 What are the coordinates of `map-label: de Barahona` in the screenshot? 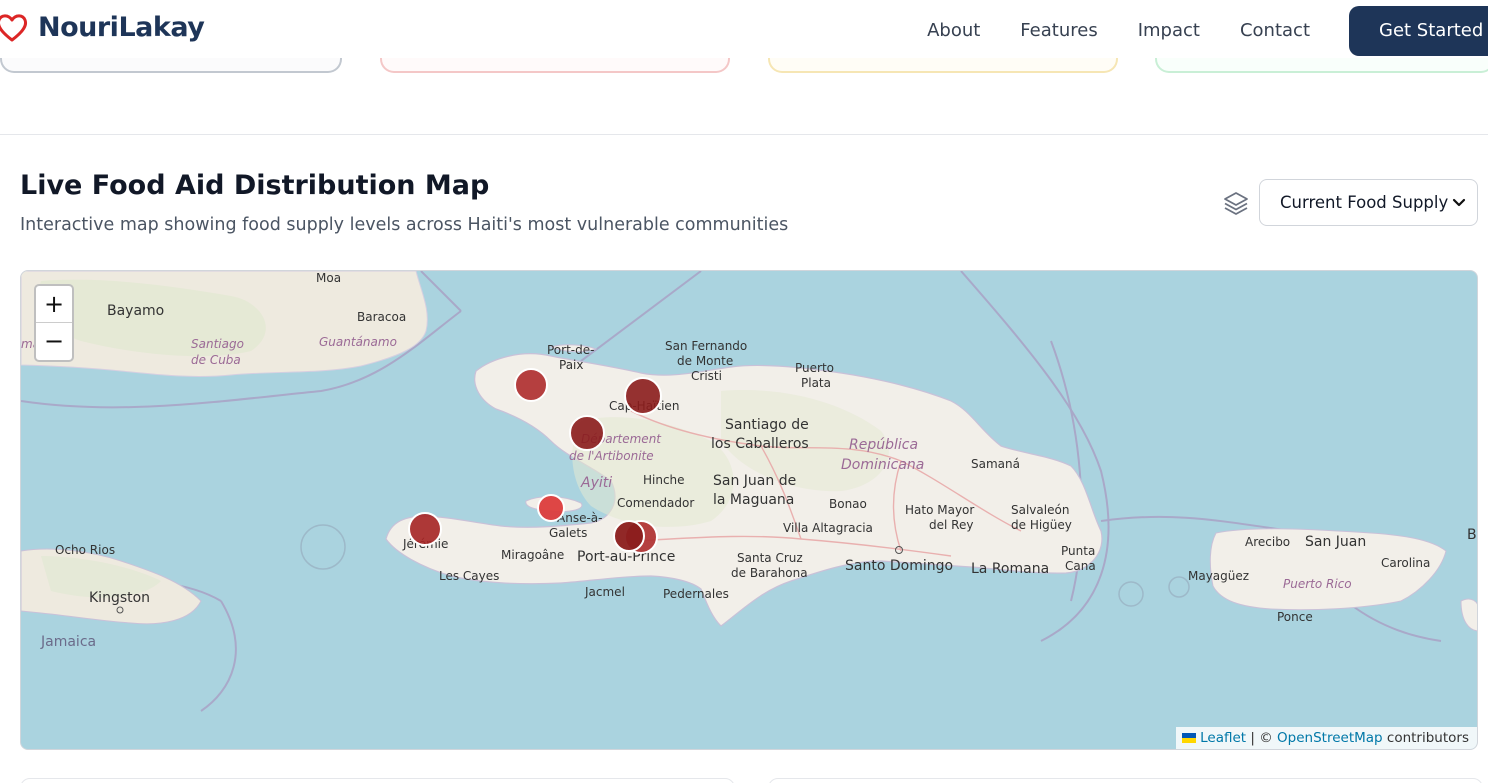 It's located at (769, 573).